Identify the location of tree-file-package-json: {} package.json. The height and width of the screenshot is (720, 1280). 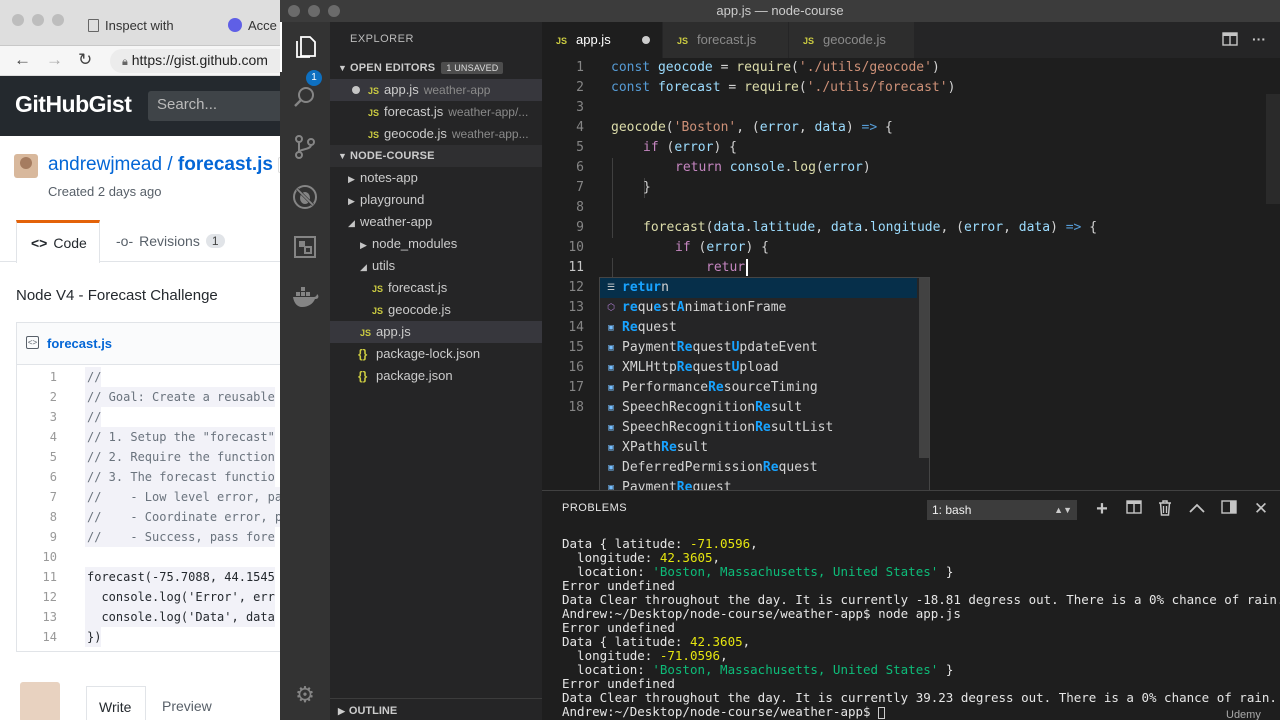
(436, 376).